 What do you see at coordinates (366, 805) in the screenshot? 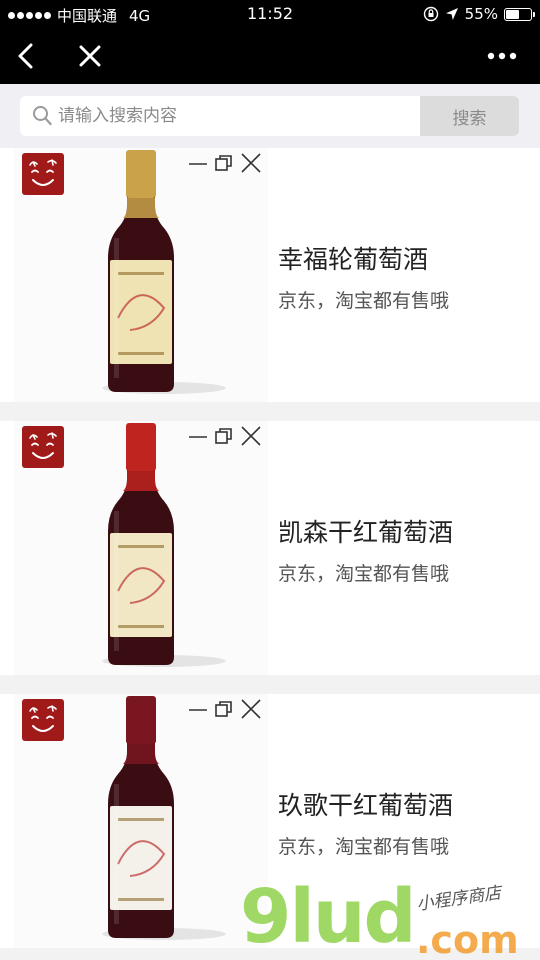
I see `product-title: 玖歌干红葡萄酒` at bounding box center [366, 805].